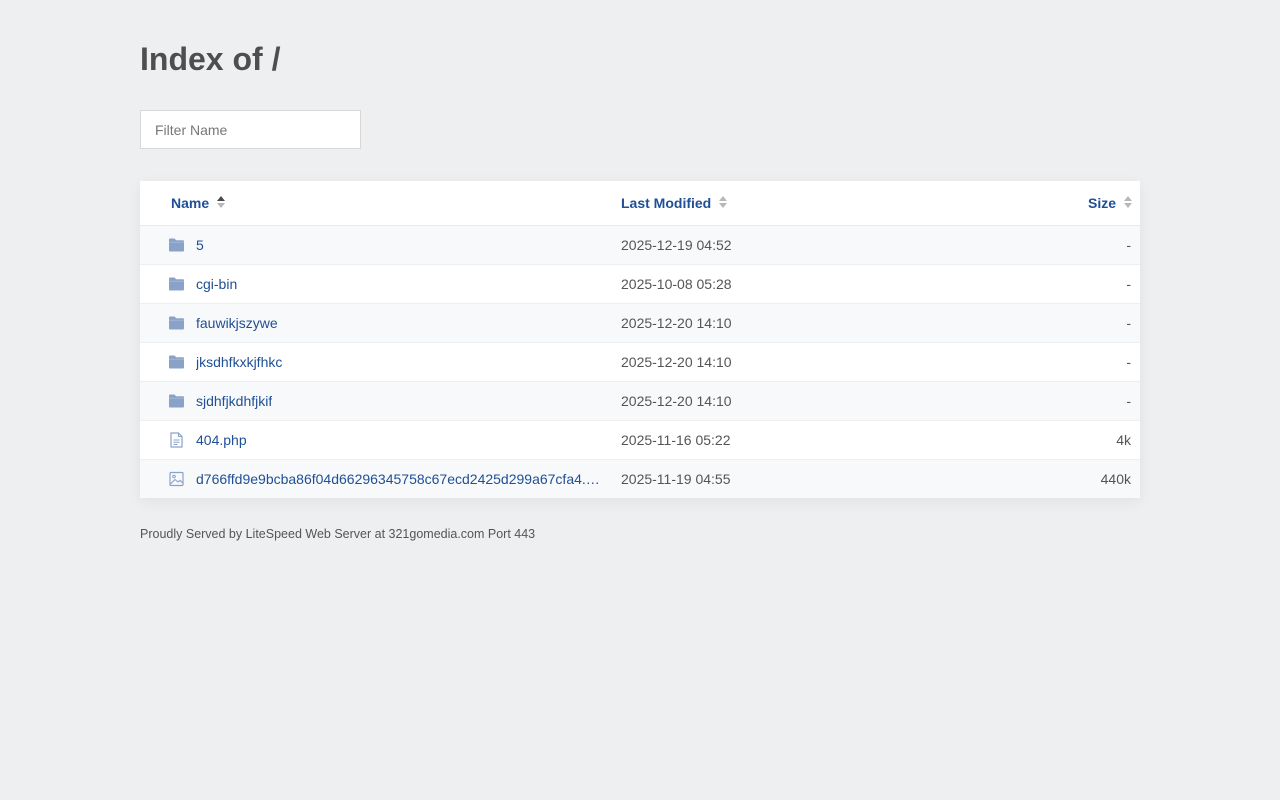 Image resolution: width=1280 pixels, height=800 pixels. What do you see at coordinates (1115, 479) in the screenshot?
I see `file-size: 440k` at bounding box center [1115, 479].